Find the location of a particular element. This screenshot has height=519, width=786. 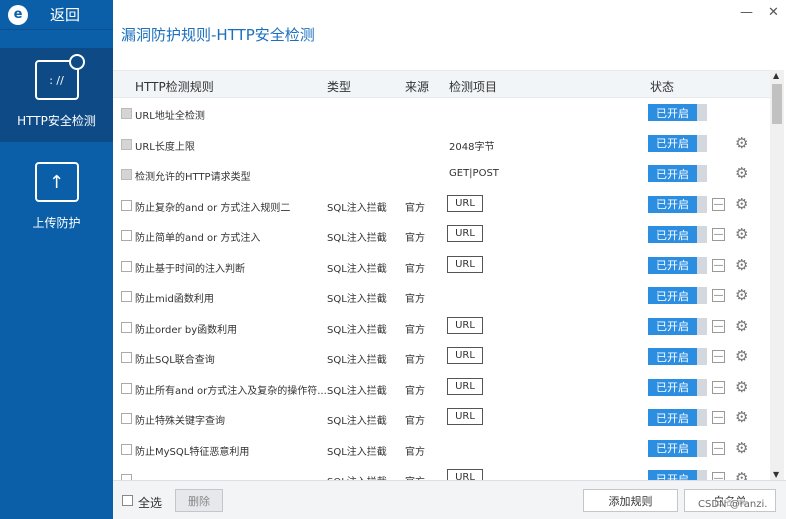

select-all-label: 全选 is located at coordinates (150, 502).